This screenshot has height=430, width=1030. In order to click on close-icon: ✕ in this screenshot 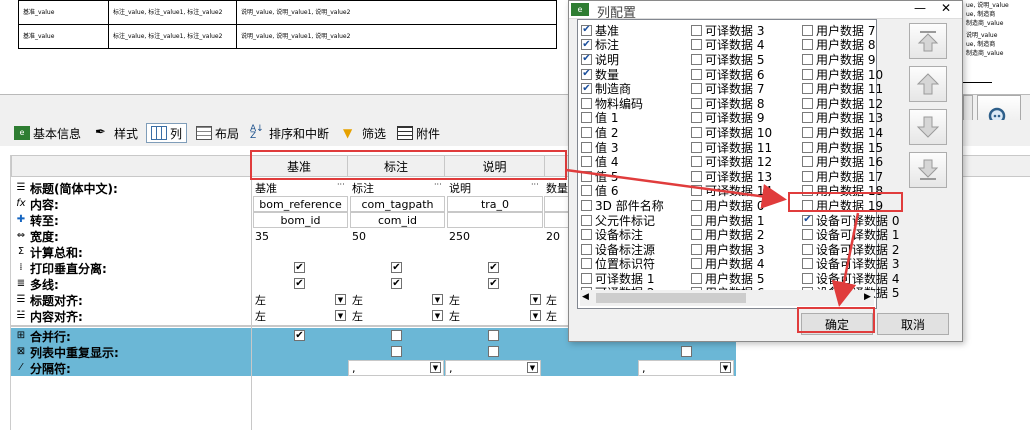, I will do `click(946, 8)`.